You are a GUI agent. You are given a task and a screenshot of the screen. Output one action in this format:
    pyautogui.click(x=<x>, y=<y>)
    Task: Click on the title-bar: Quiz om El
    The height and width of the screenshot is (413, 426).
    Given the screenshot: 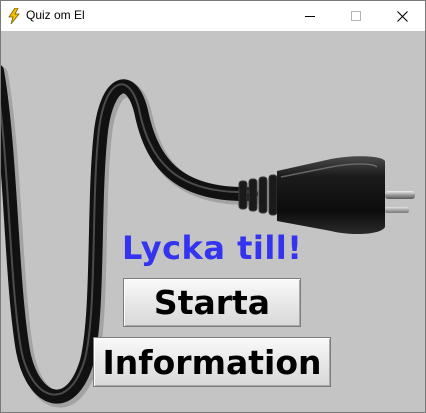 What is the action you would take?
    pyautogui.click(x=213, y=16)
    